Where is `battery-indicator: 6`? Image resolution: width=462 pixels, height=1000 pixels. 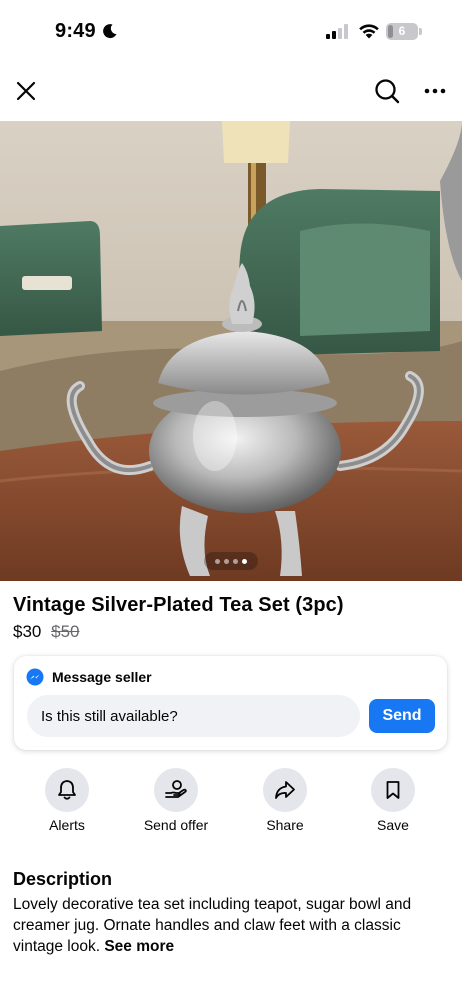
battery-indicator: 6 is located at coordinates (404, 31).